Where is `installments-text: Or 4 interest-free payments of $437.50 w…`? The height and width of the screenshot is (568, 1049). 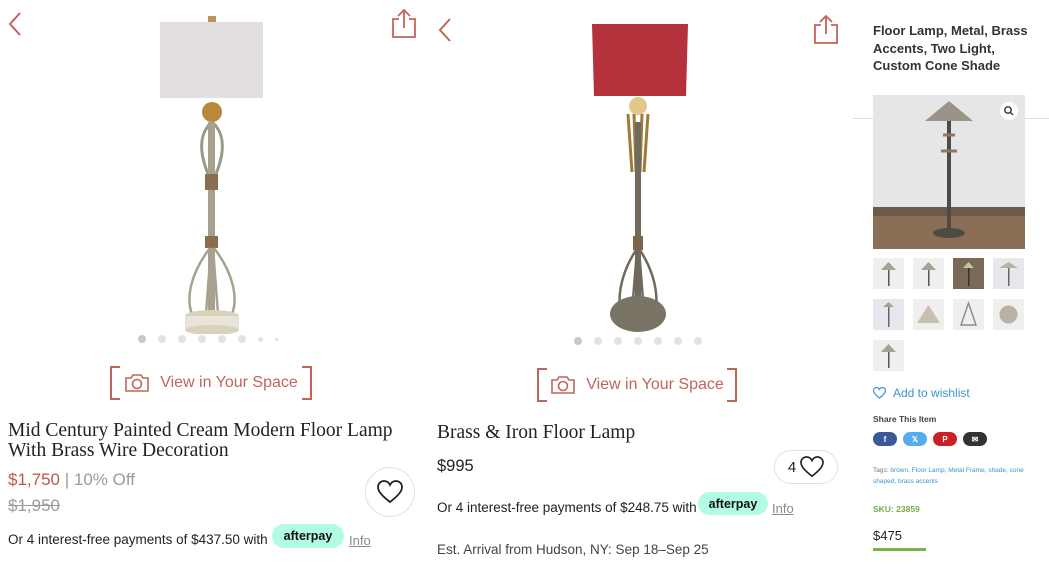
installments-text: Or 4 interest-free payments of $437.50 w… is located at coordinates (138, 539).